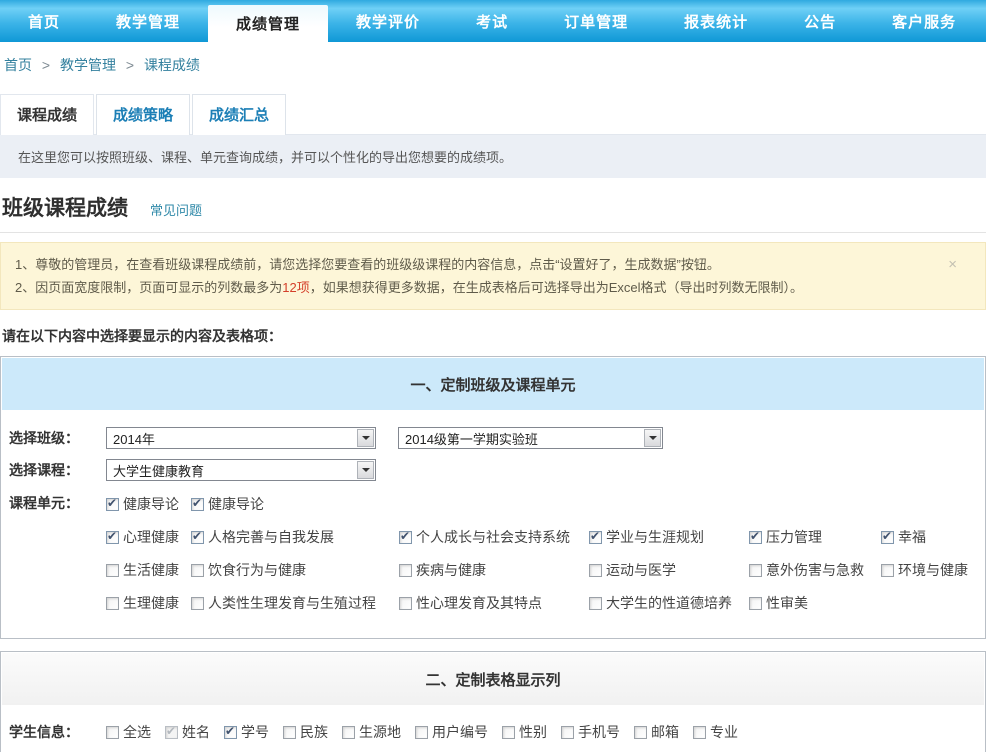 Image resolution: width=986 pixels, height=752 pixels. I want to click on checkbox: 性别, so click(524, 732).